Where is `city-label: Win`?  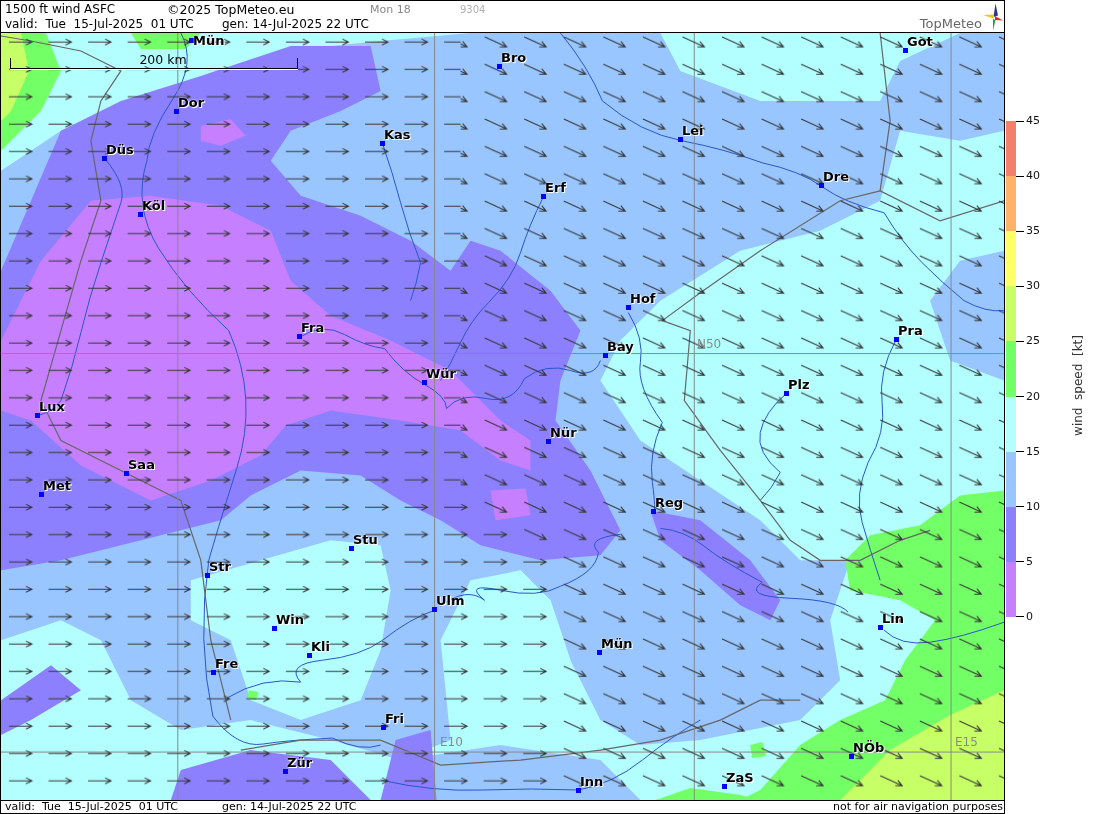
city-label: Win is located at coordinates (290, 619).